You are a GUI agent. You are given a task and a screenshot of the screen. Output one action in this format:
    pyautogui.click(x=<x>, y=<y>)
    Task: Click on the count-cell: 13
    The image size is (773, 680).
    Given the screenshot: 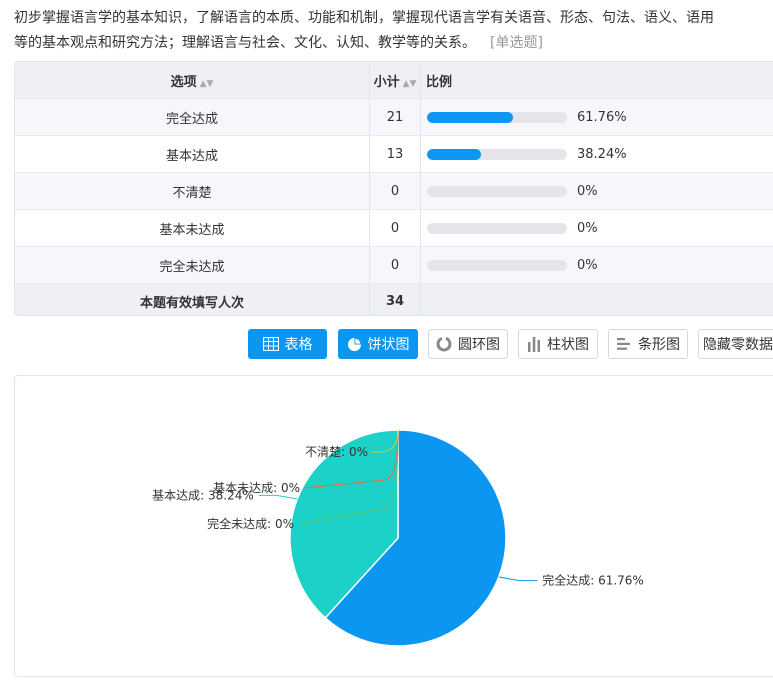 What is the action you would take?
    pyautogui.click(x=395, y=154)
    